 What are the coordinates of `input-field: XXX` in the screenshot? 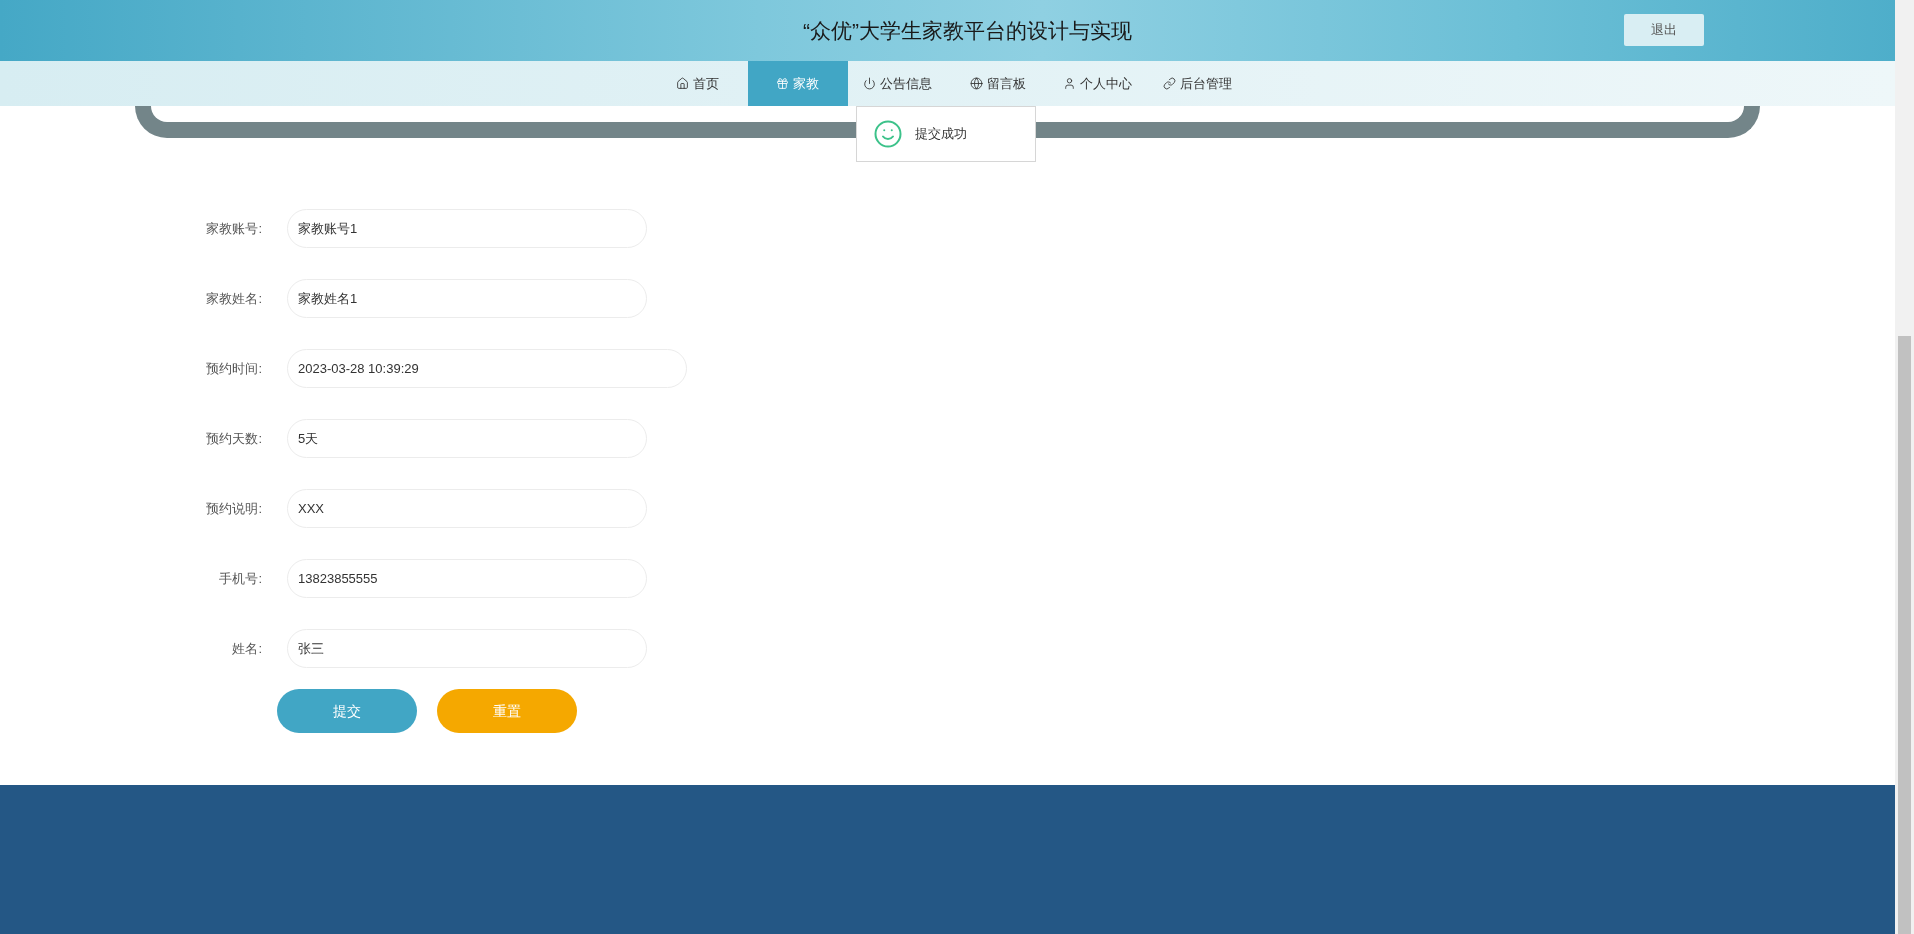 It's located at (467, 508).